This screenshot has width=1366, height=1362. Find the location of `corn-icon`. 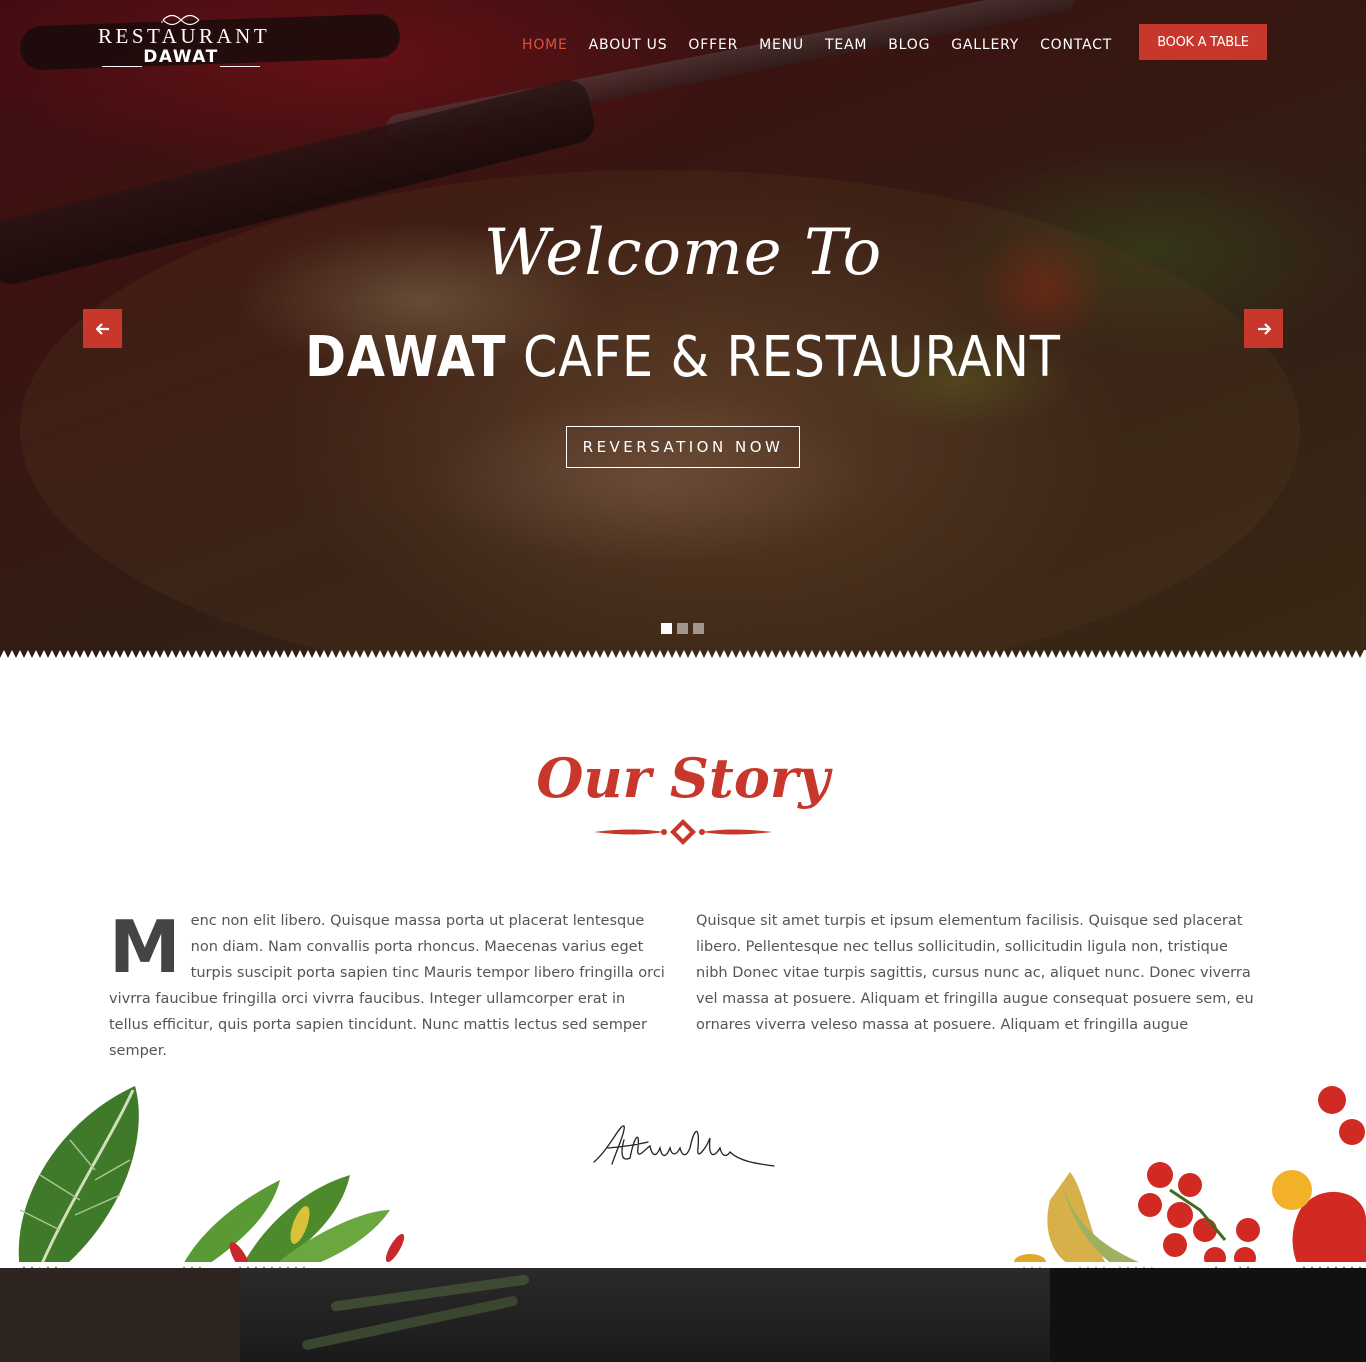

corn-icon is located at coordinates (1087, 1221).